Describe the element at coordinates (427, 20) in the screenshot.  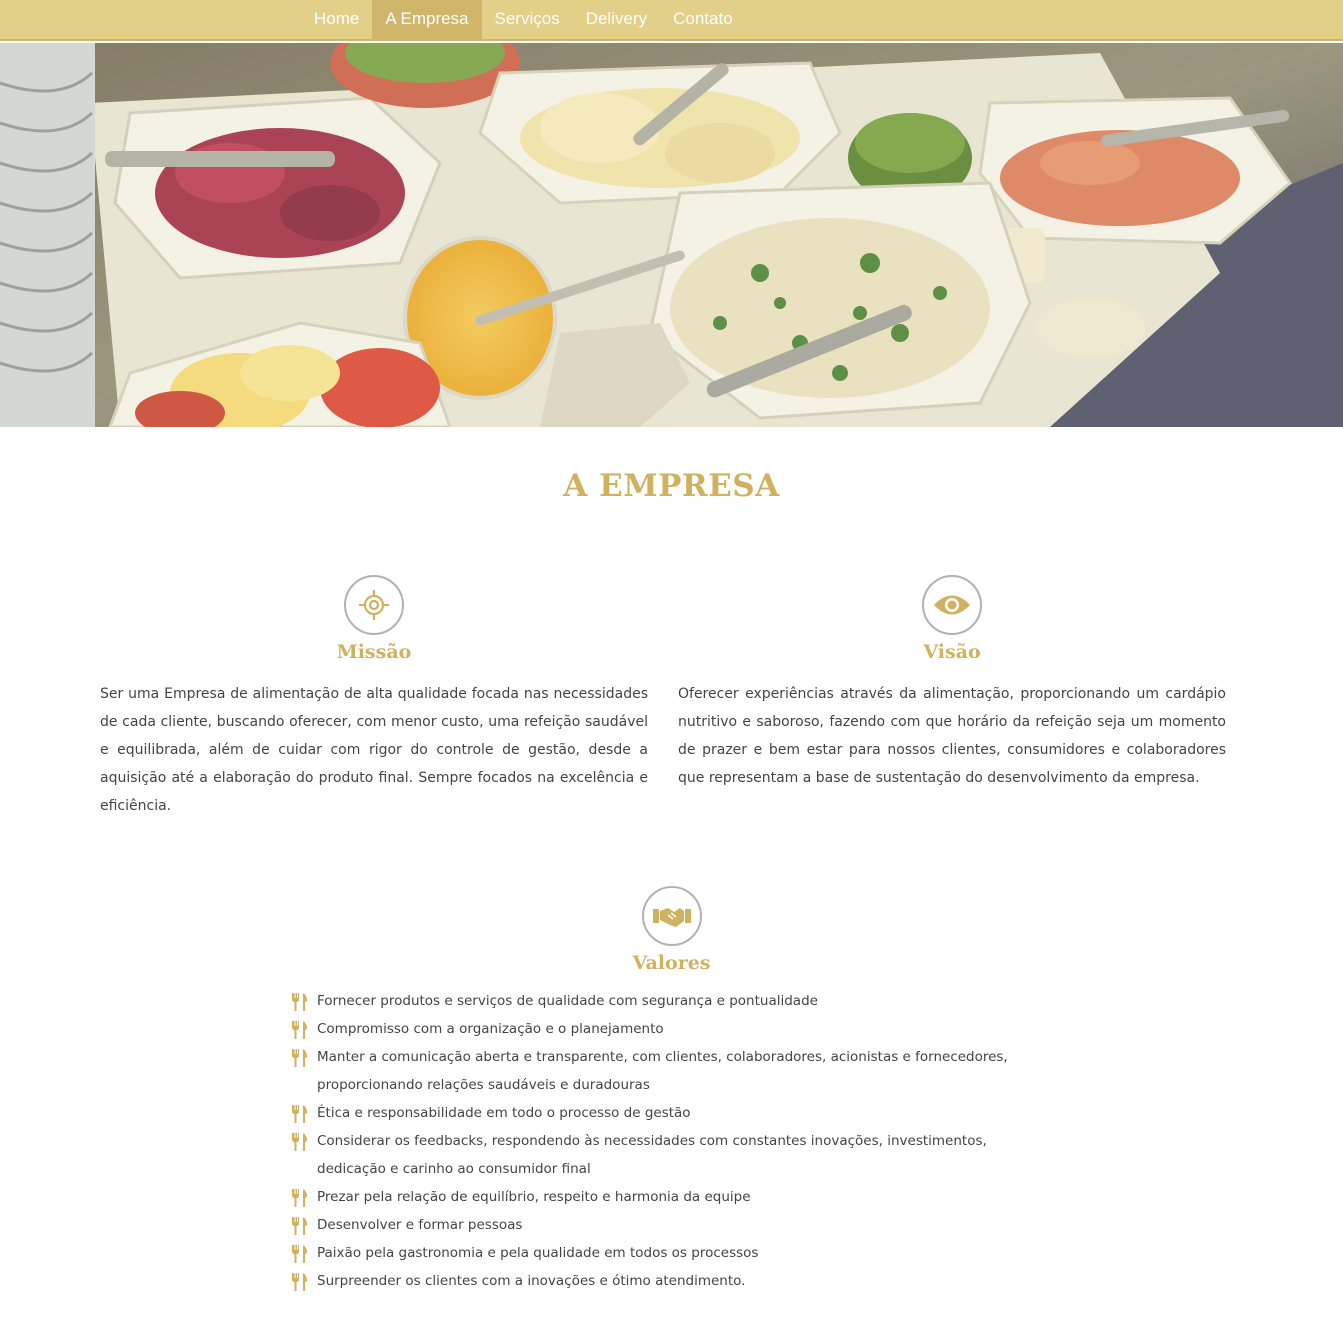
I see `nav-item-a-empresa: A Empresa` at that location.